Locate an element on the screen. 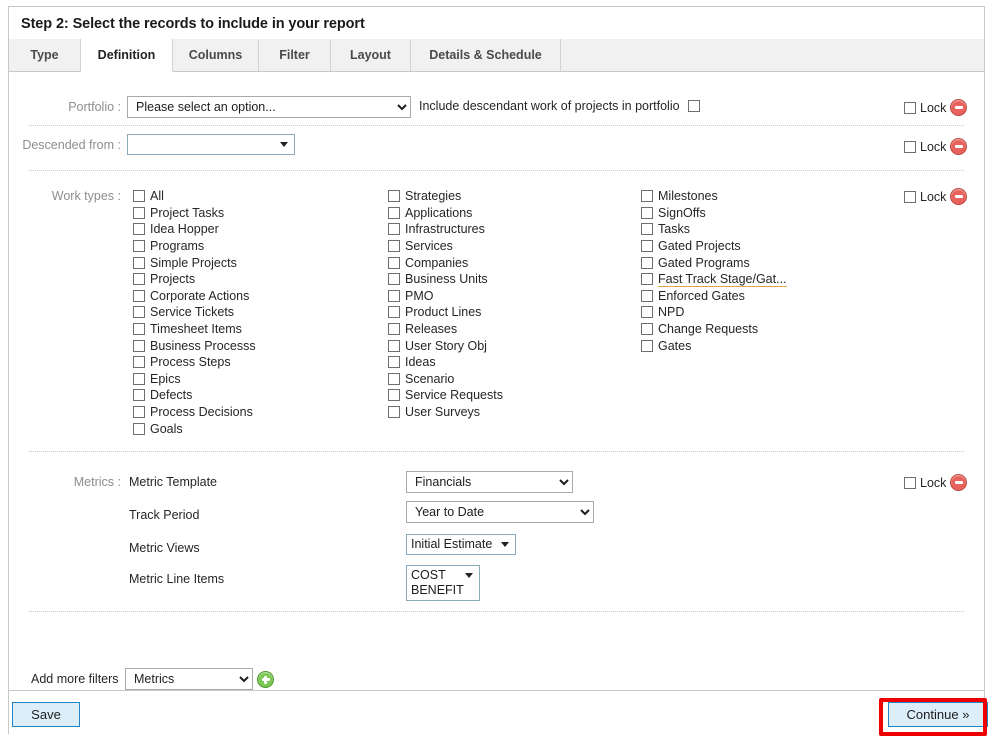  work-type-item: Simple Projects is located at coordinates (258, 262).